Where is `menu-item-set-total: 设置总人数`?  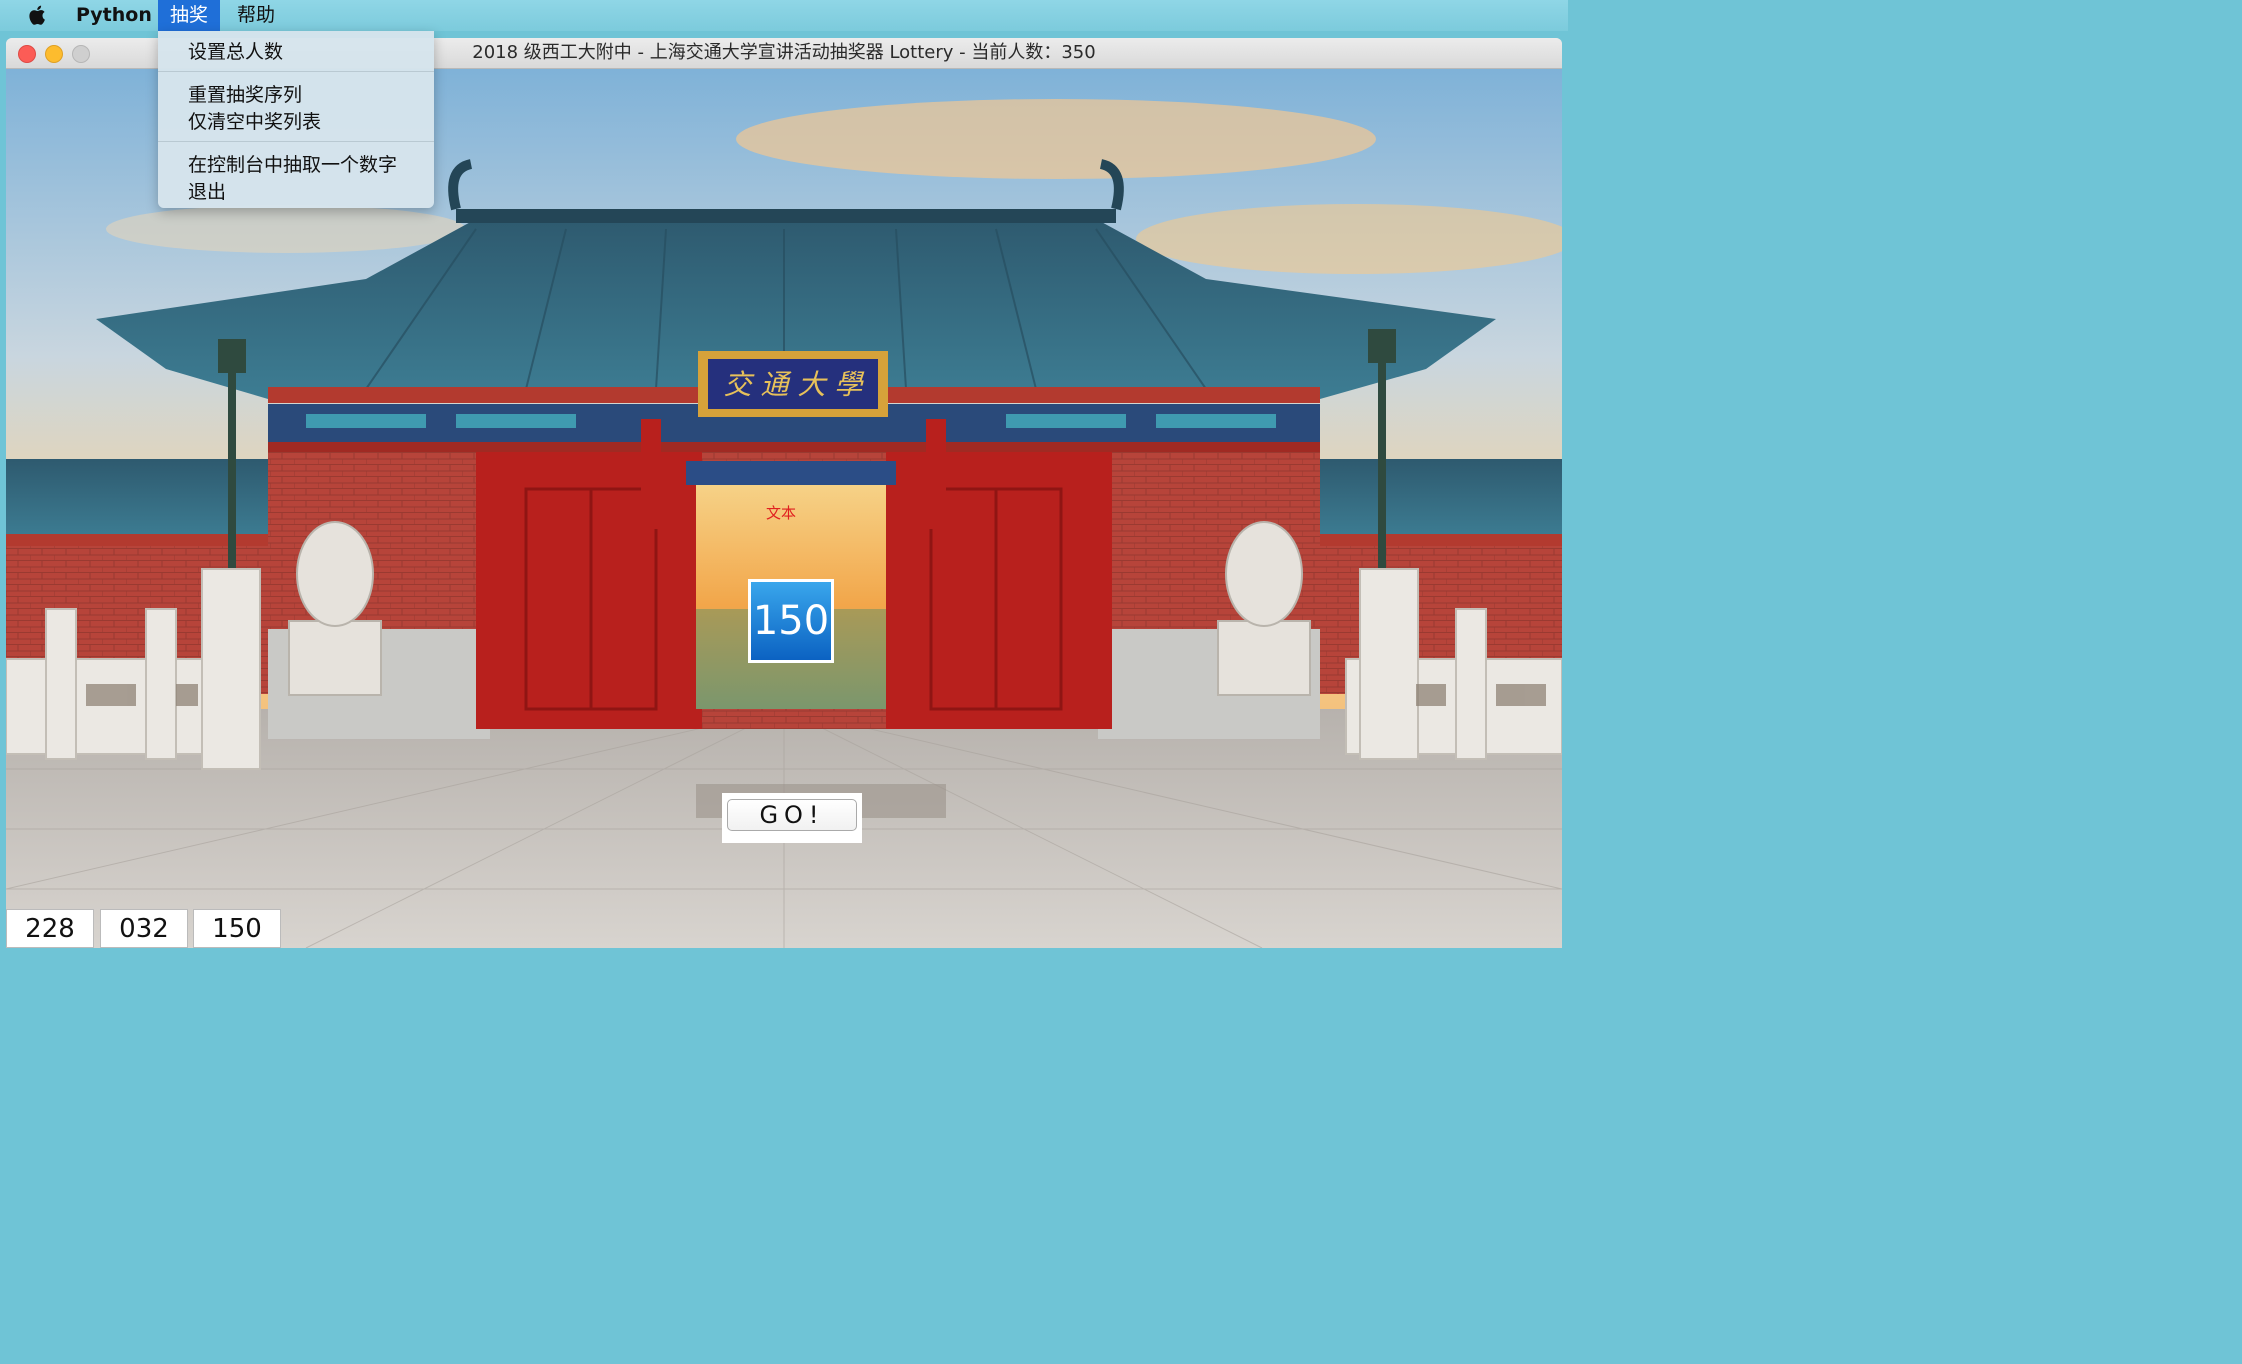
menu-item-set-total: 设置总人数 is located at coordinates (235, 50).